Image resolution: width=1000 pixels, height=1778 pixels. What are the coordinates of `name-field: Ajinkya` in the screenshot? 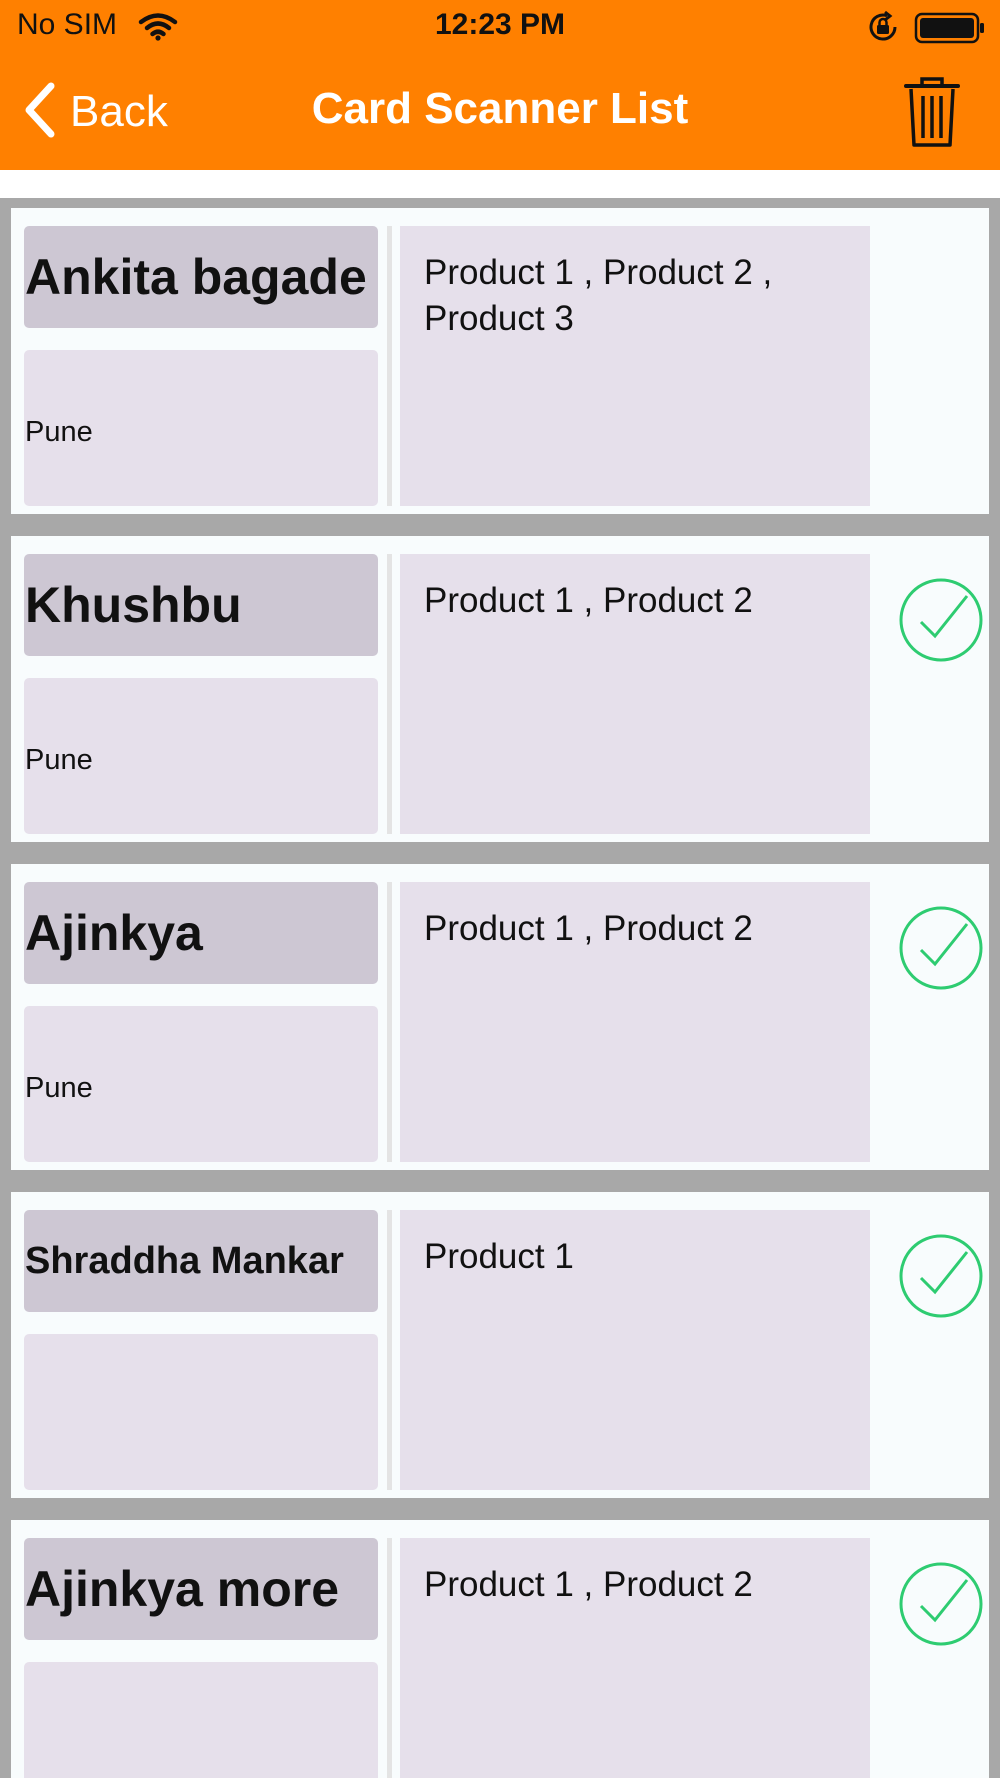 It's located at (201, 933).